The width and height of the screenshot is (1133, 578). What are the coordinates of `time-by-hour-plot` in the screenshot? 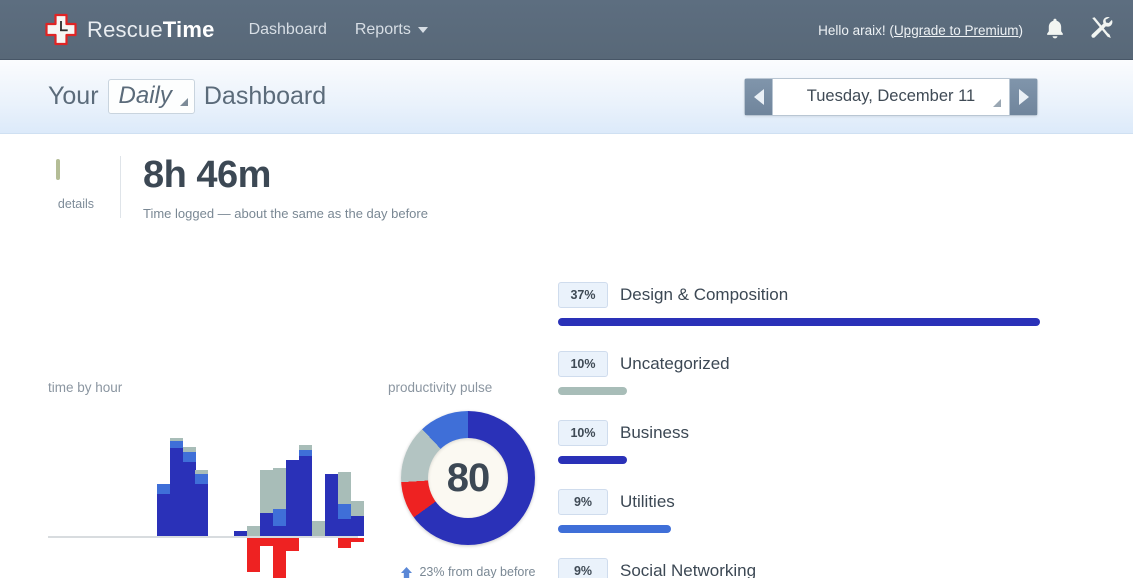 It's located at (206, 493).